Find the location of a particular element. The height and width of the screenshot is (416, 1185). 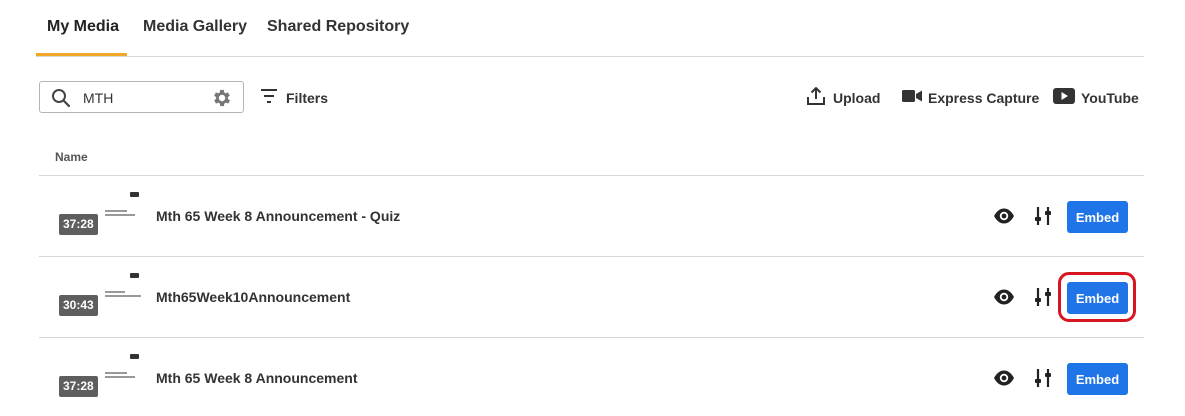

media-tabs: My Media Media Gallery Shared Repository is located at coordinates (590, 28).